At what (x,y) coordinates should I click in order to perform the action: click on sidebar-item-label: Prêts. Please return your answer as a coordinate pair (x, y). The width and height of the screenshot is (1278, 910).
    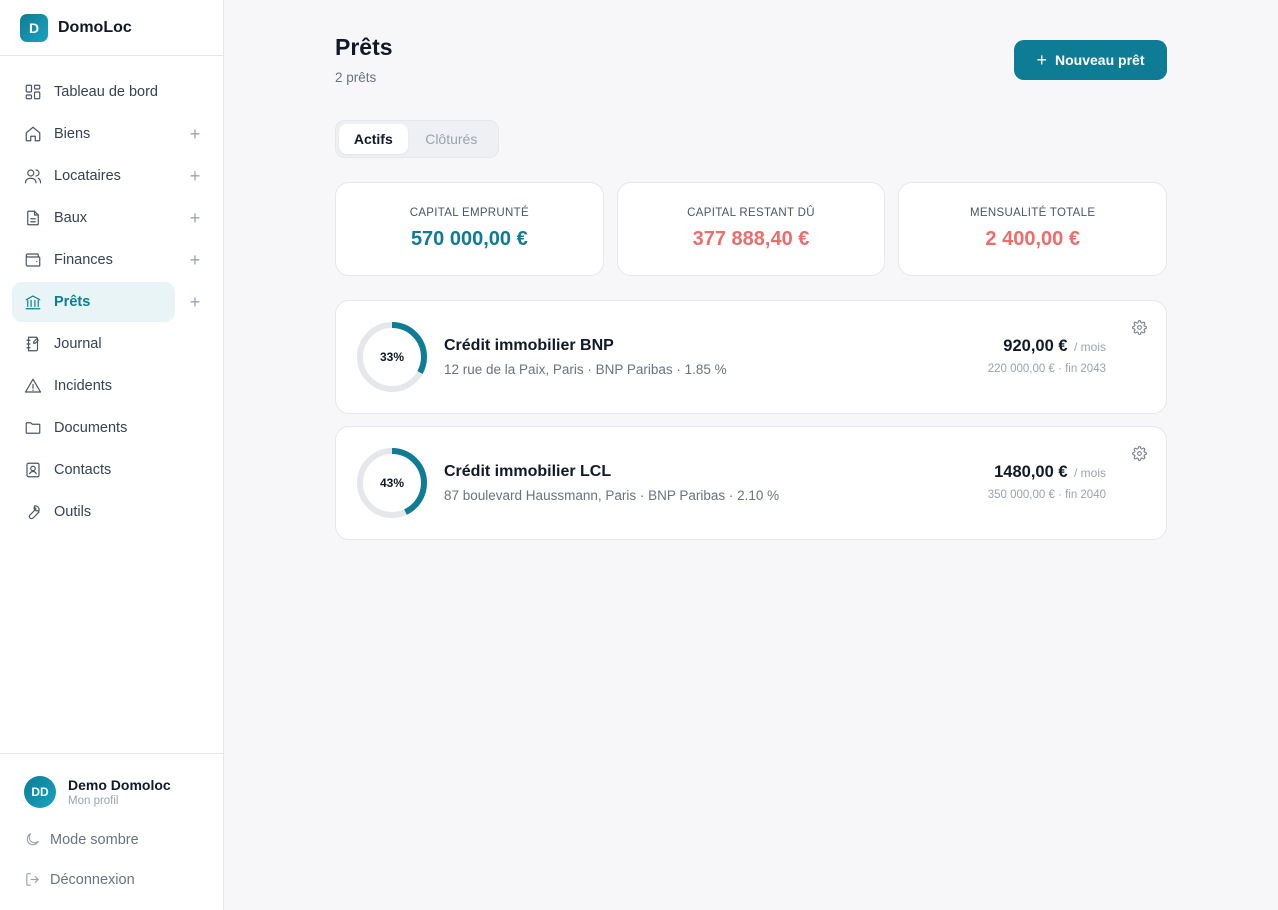
    Looking at the image, I should click on (72, 302).